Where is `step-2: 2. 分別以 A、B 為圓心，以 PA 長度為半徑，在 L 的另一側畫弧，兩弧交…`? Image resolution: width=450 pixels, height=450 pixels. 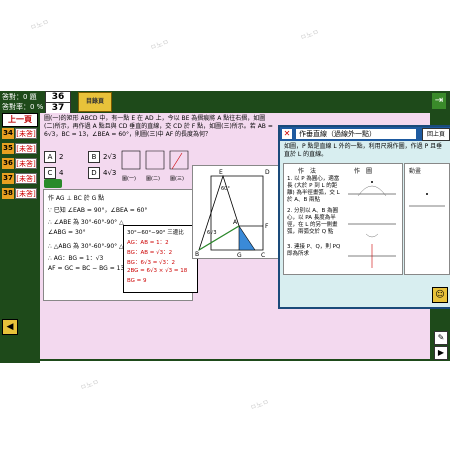 step-2: 2. 分別以 A、B 為圓心，以 PA 長度為半徑，在 L 的另一側畫弧，兩弧交… is located at coordinates (313, 221).